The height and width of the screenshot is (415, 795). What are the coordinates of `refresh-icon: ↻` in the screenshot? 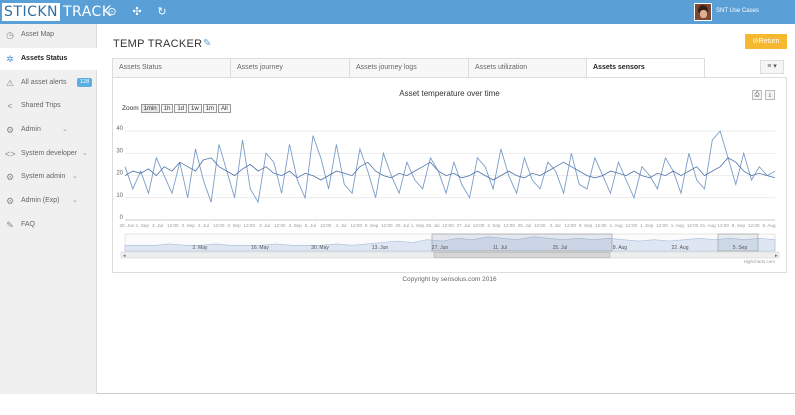 It's located at (162, 12).